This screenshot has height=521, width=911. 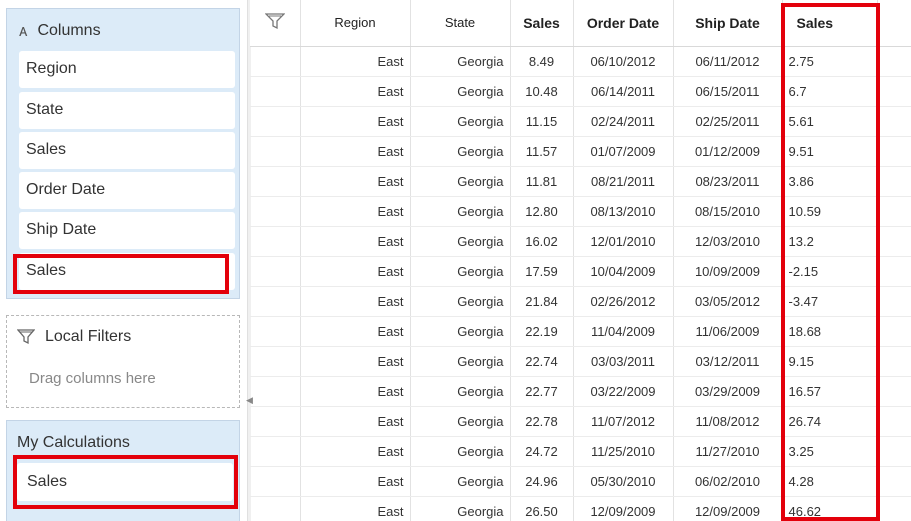 I want to click on table-row: East Georgia 10.48 06/14/2011 06/15/2011 6.7, so click(x=580, y=91).